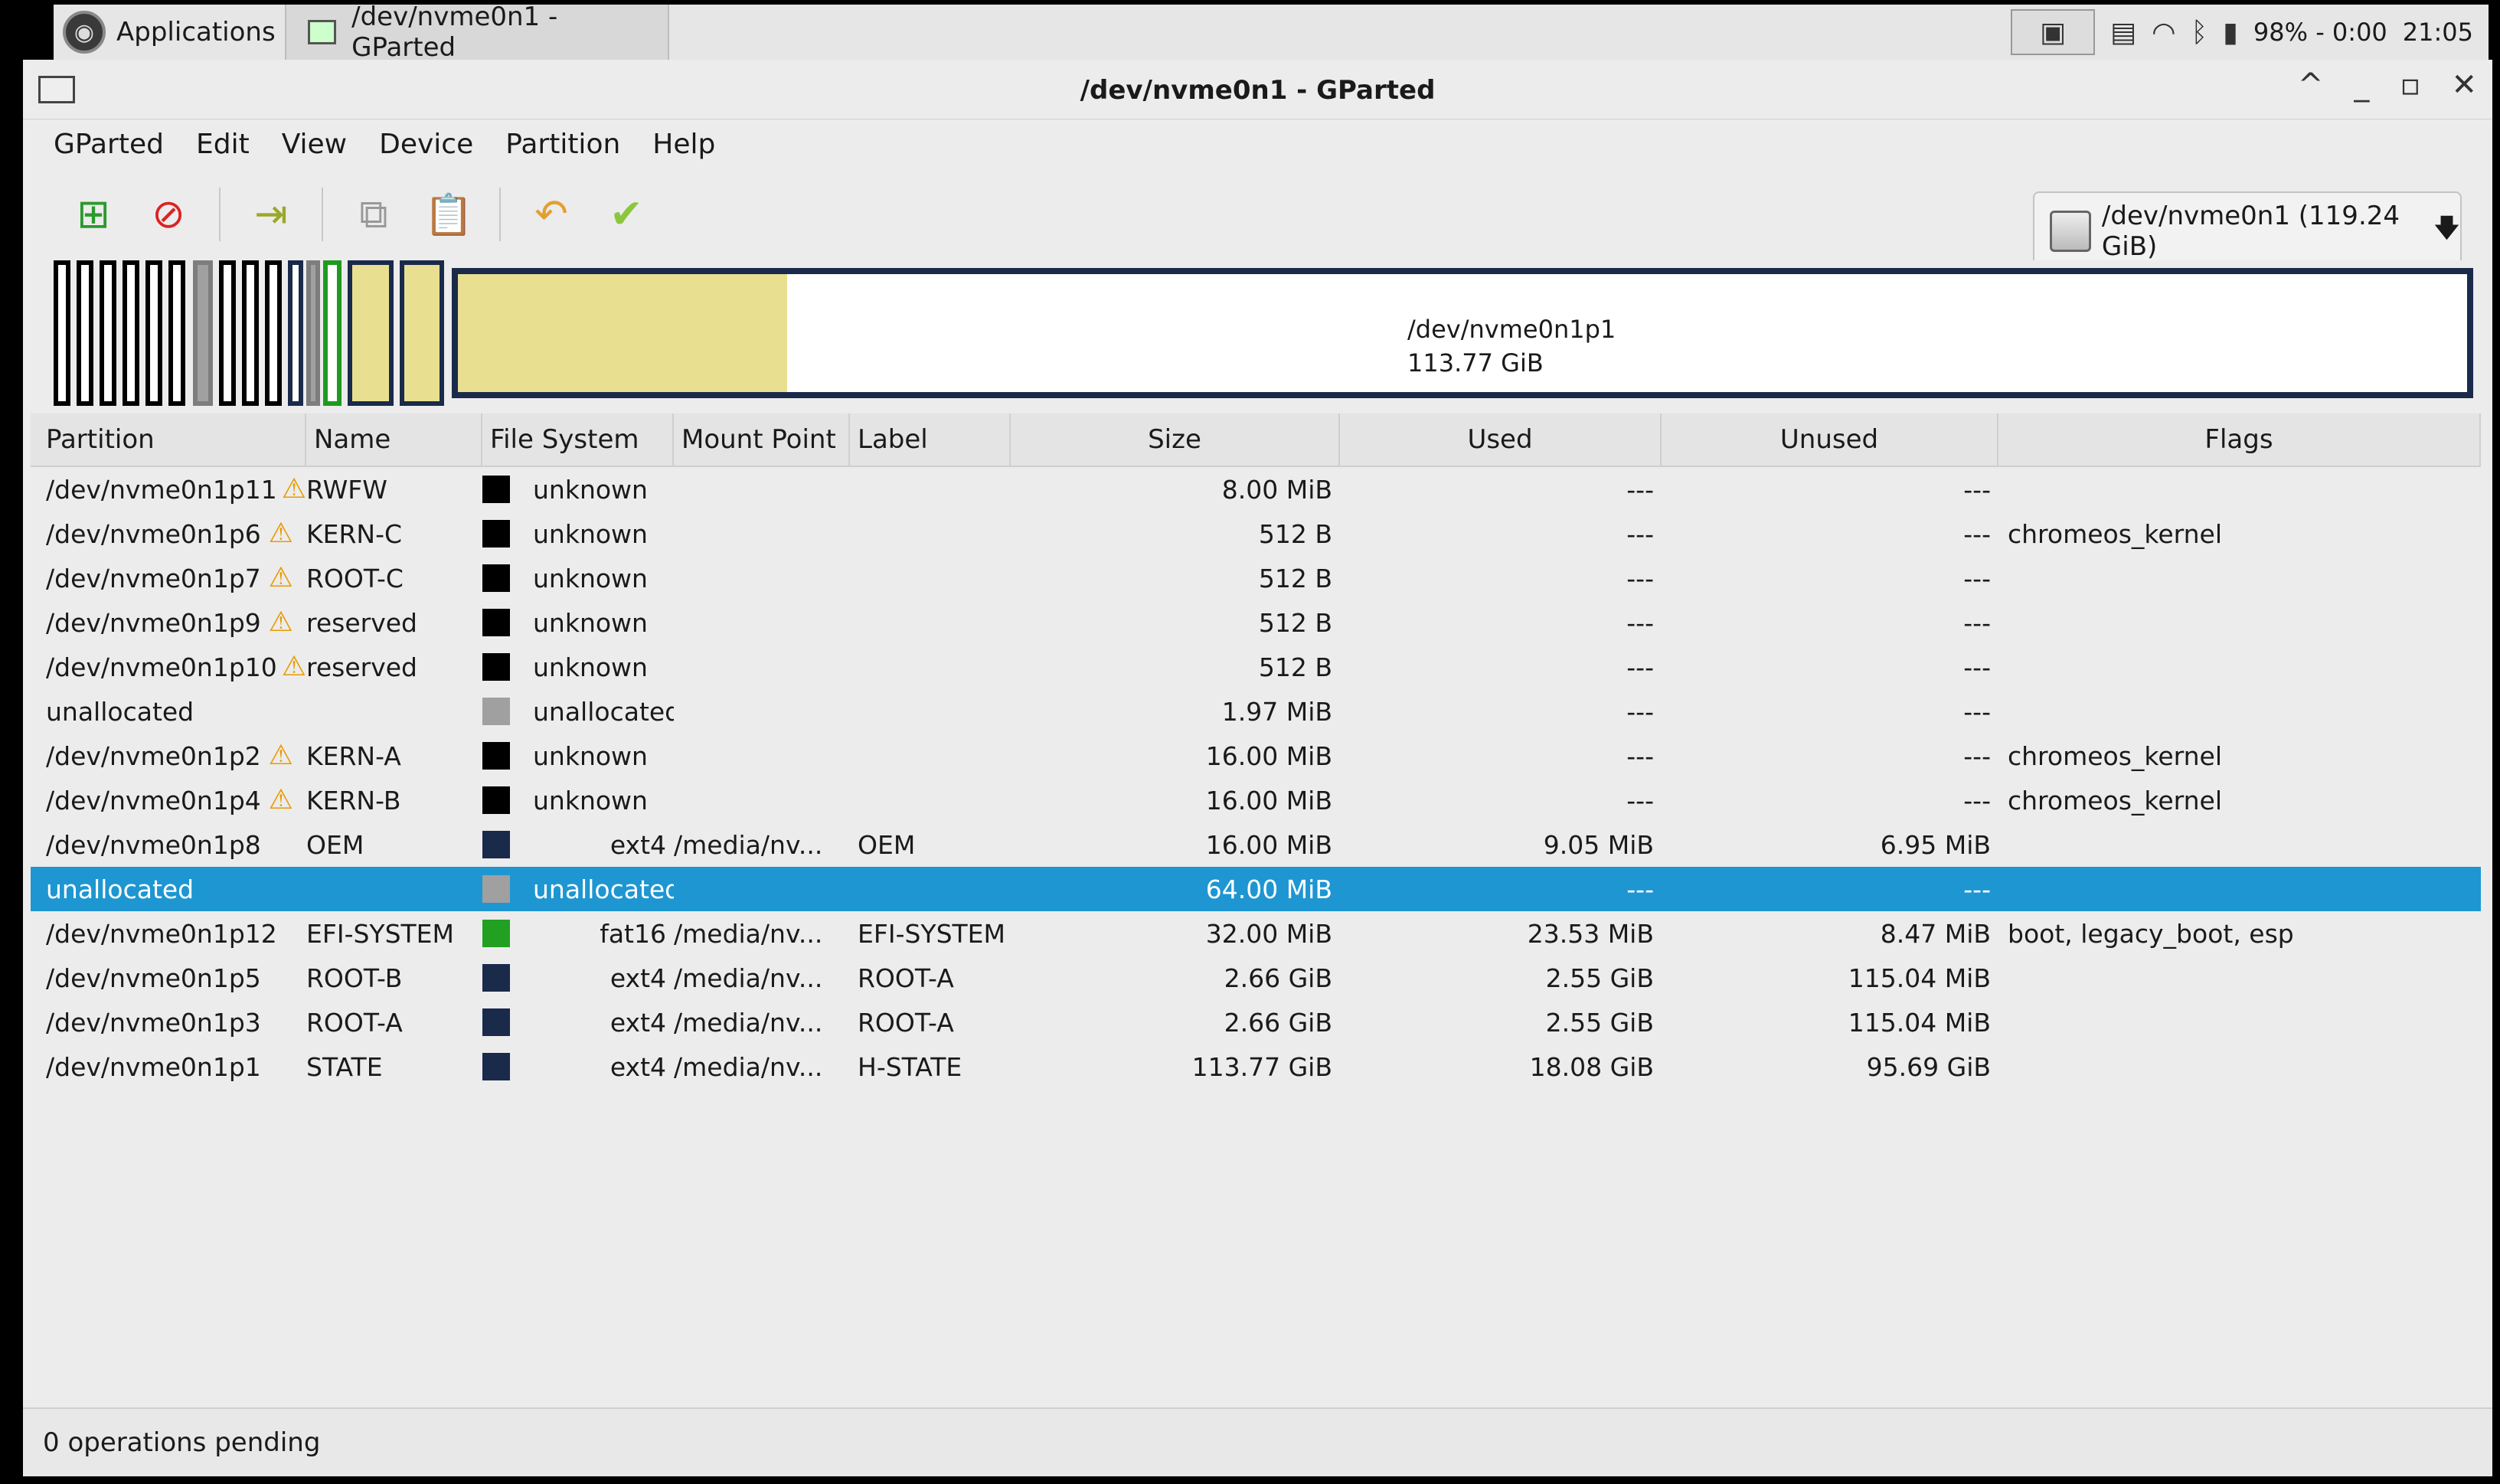  I want to click on battery-icon: ▮, so click(2230, 32).